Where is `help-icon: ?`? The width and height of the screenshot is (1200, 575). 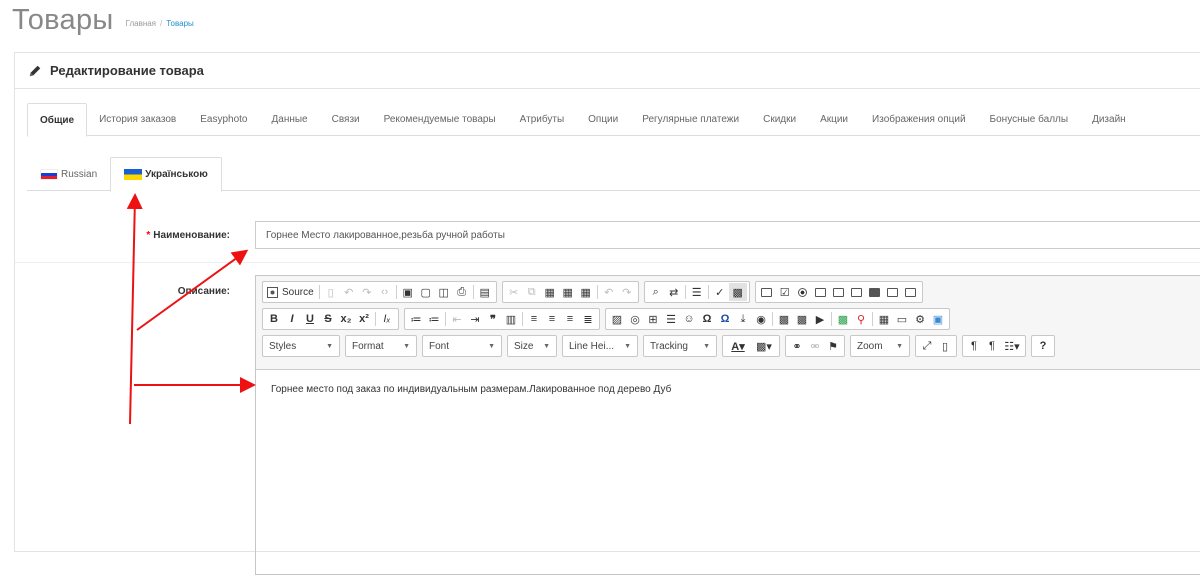 help-icon: ? is located at coordinates (1043, 346).